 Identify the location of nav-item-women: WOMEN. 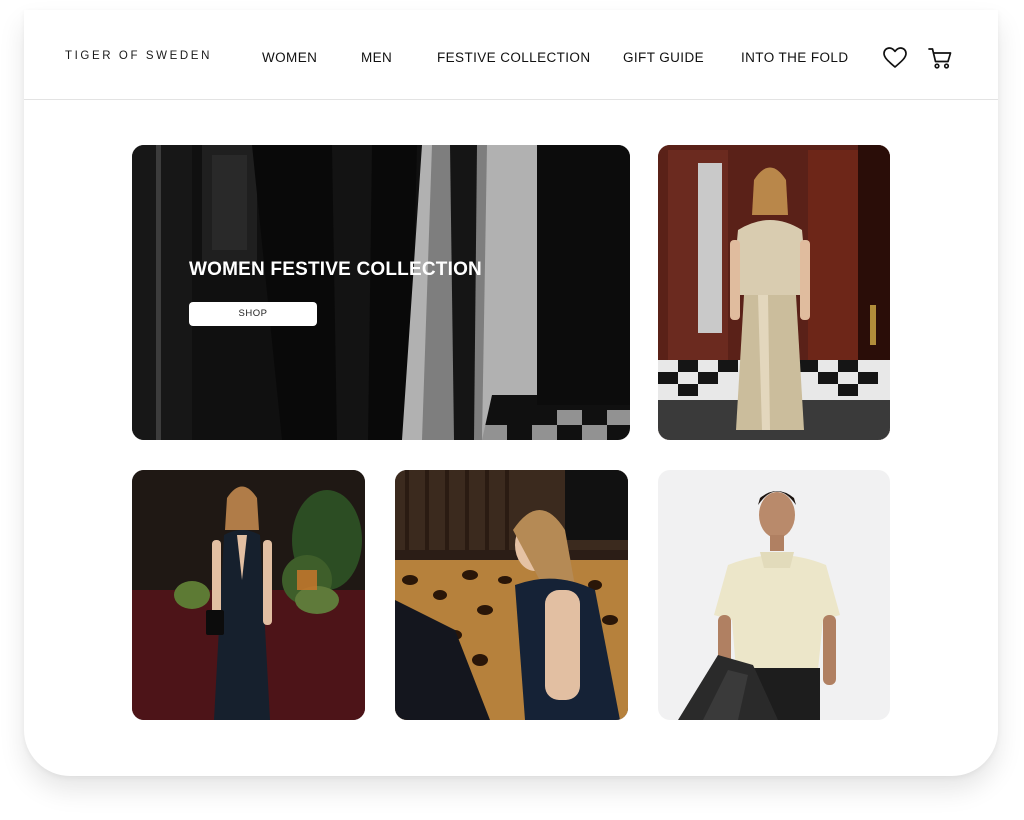
(289, 57).